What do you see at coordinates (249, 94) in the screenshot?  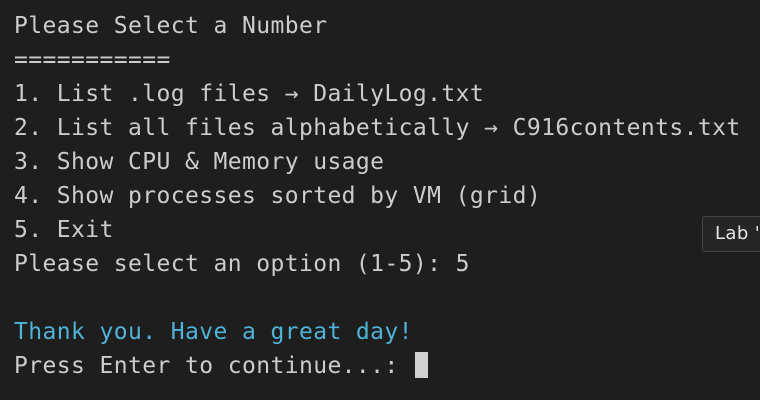 I see `menu-option-1: 1. List .log files → DailyLog.txt` at bounding box center [249, 94].